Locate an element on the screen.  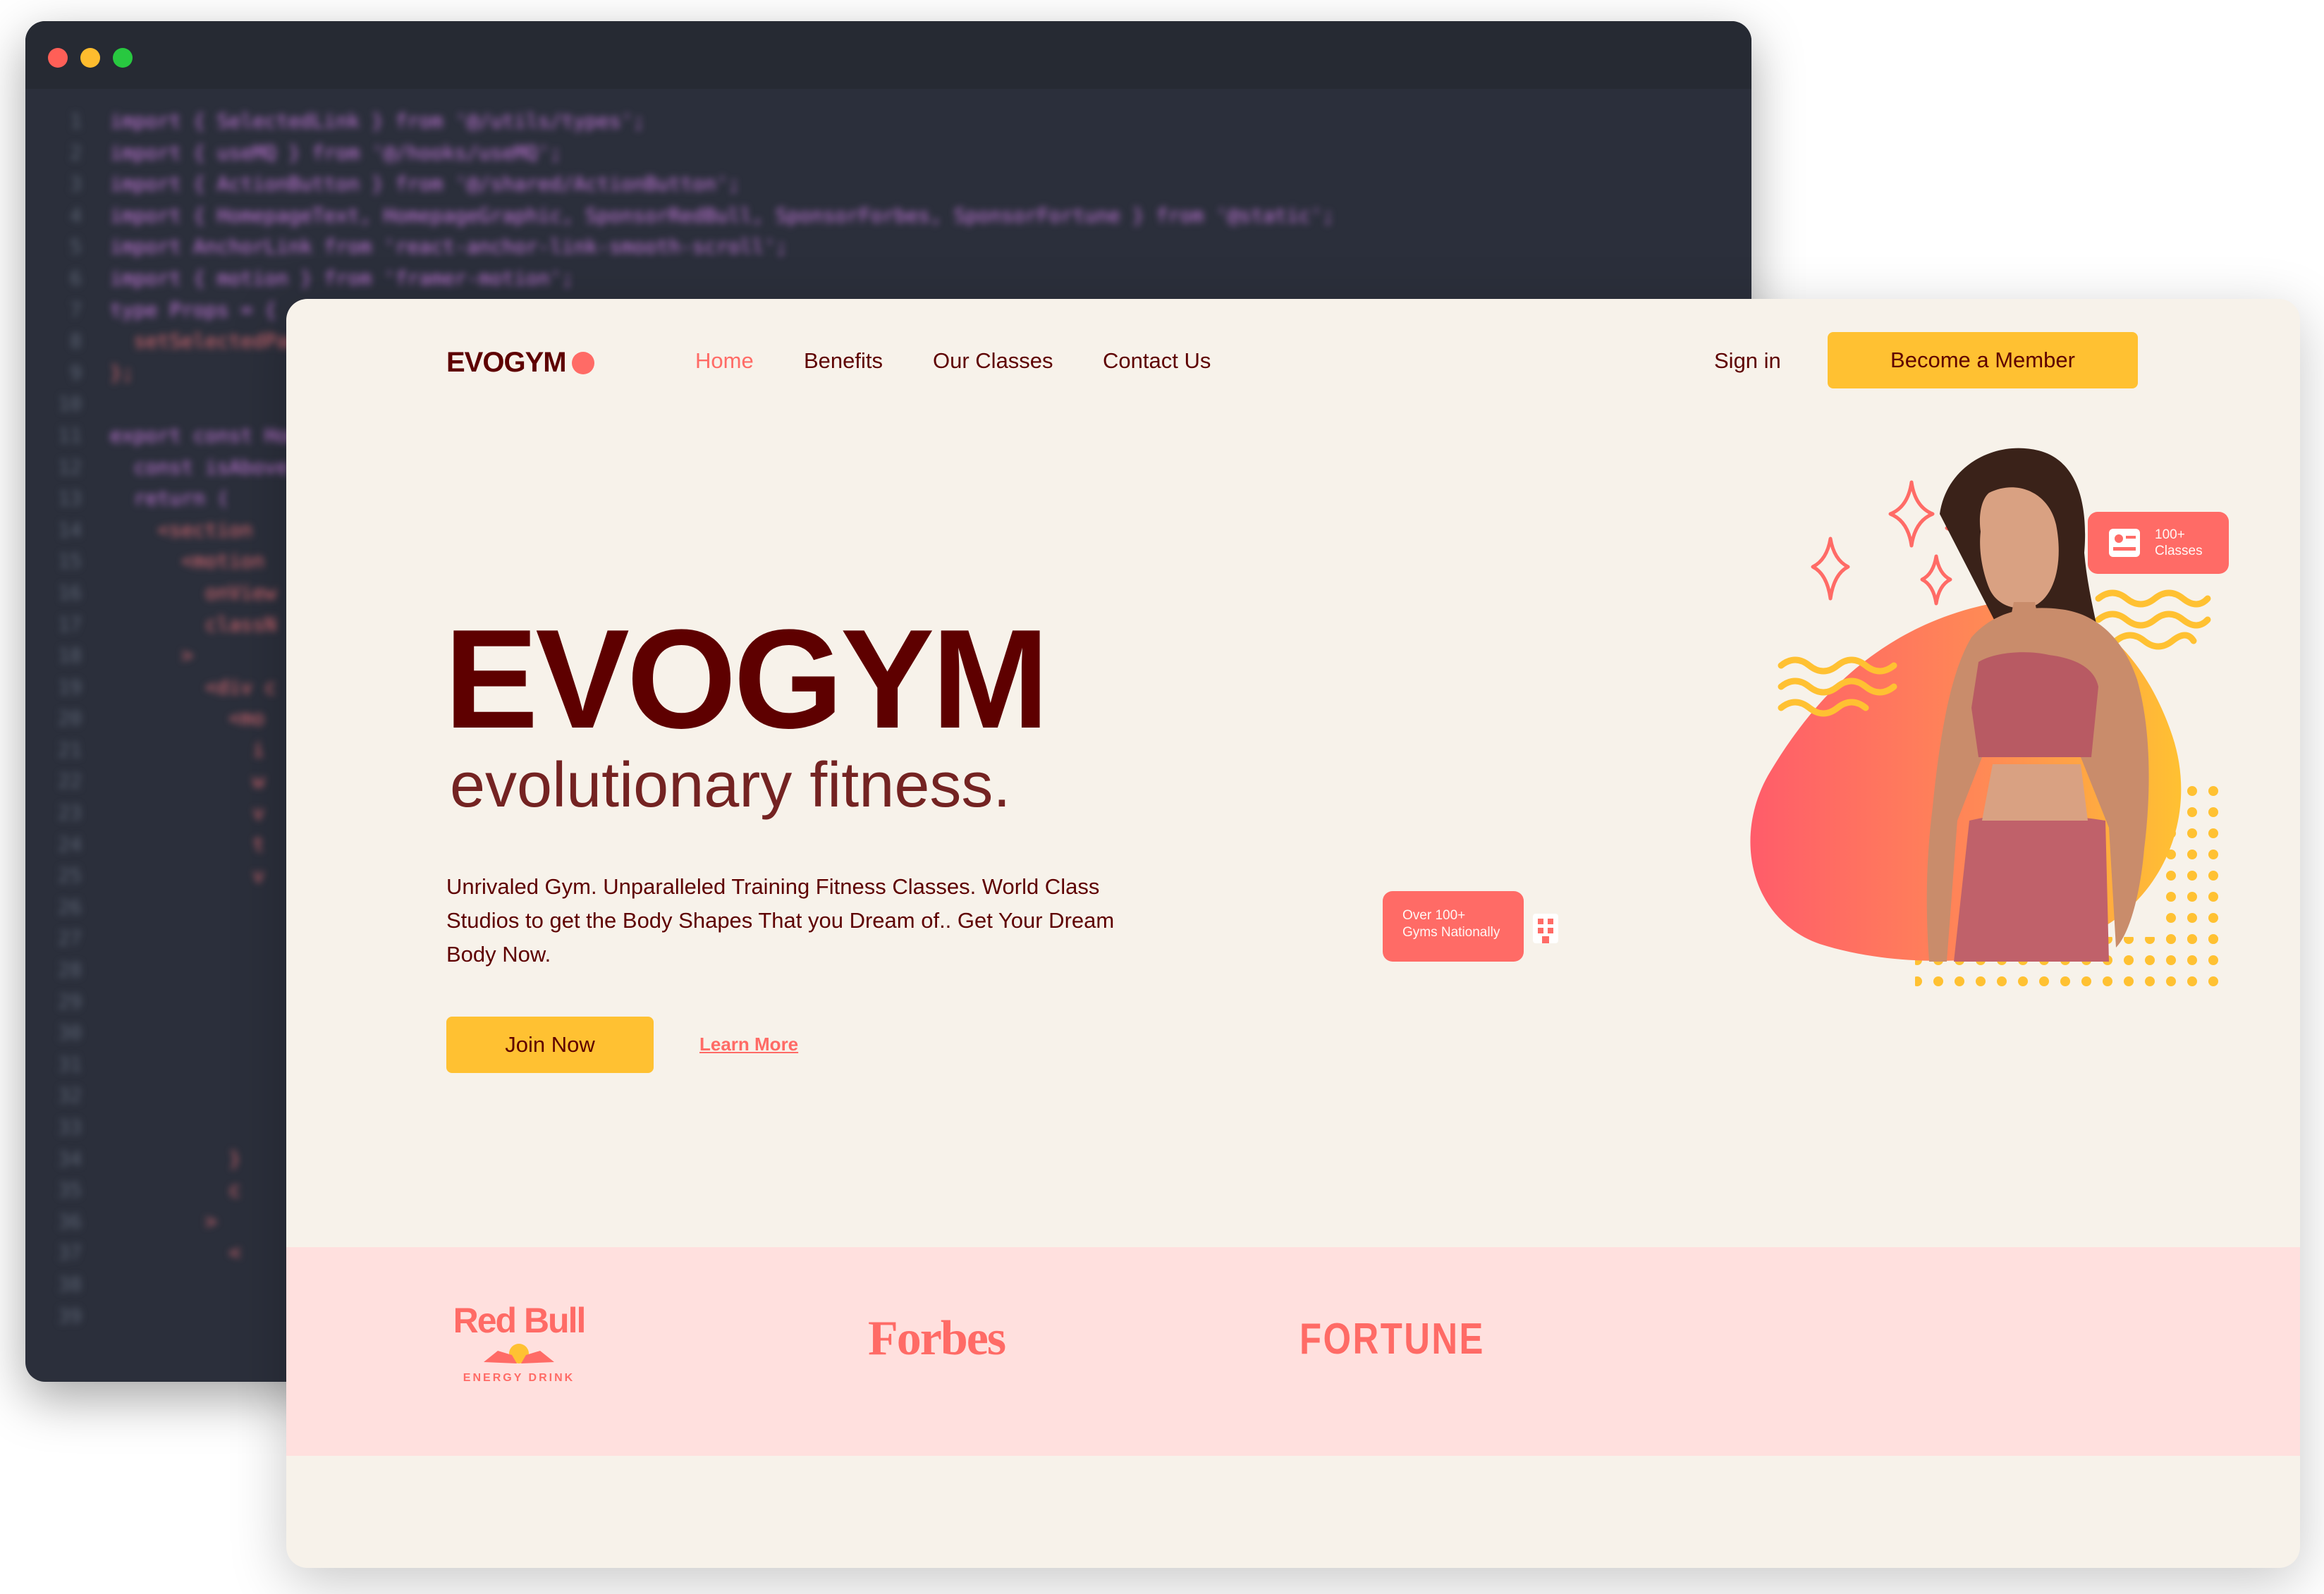
code-text: > is located at coordinates (163, 1221).